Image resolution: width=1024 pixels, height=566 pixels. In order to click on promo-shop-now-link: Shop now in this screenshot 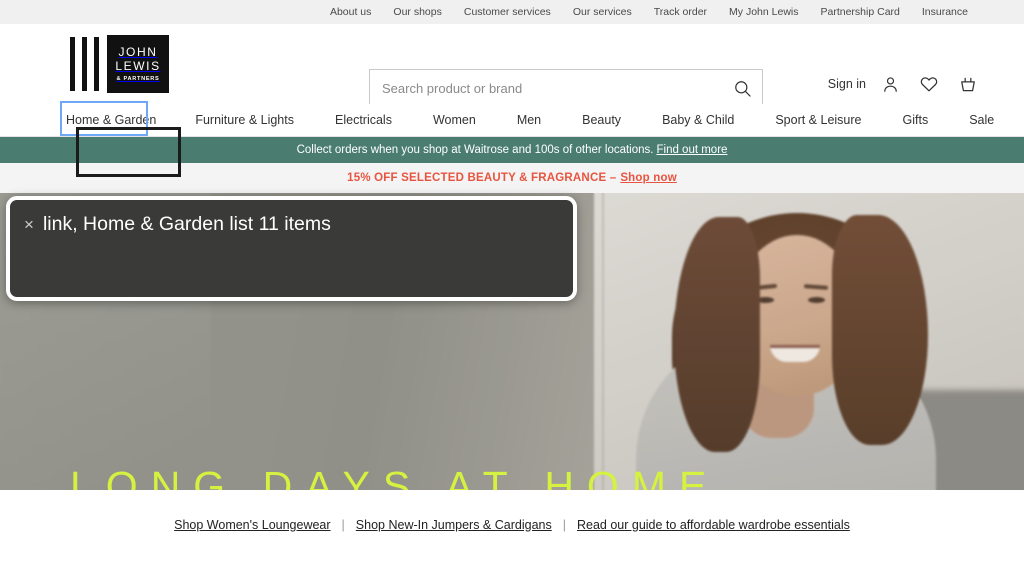, I will do `click(648, 178)`.